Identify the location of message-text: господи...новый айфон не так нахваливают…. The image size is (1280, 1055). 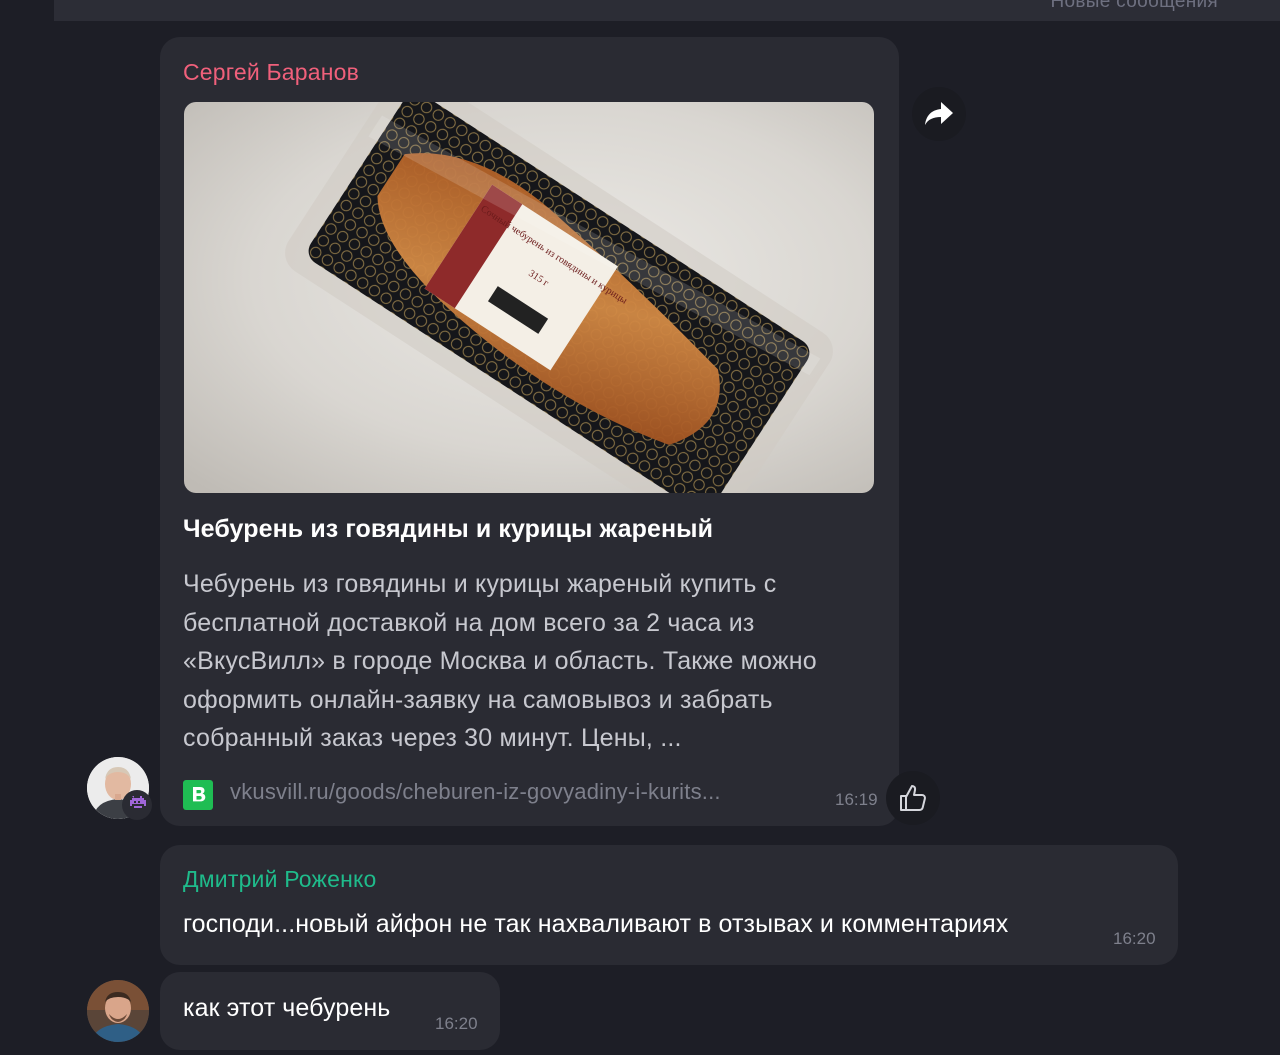
(596, 924).